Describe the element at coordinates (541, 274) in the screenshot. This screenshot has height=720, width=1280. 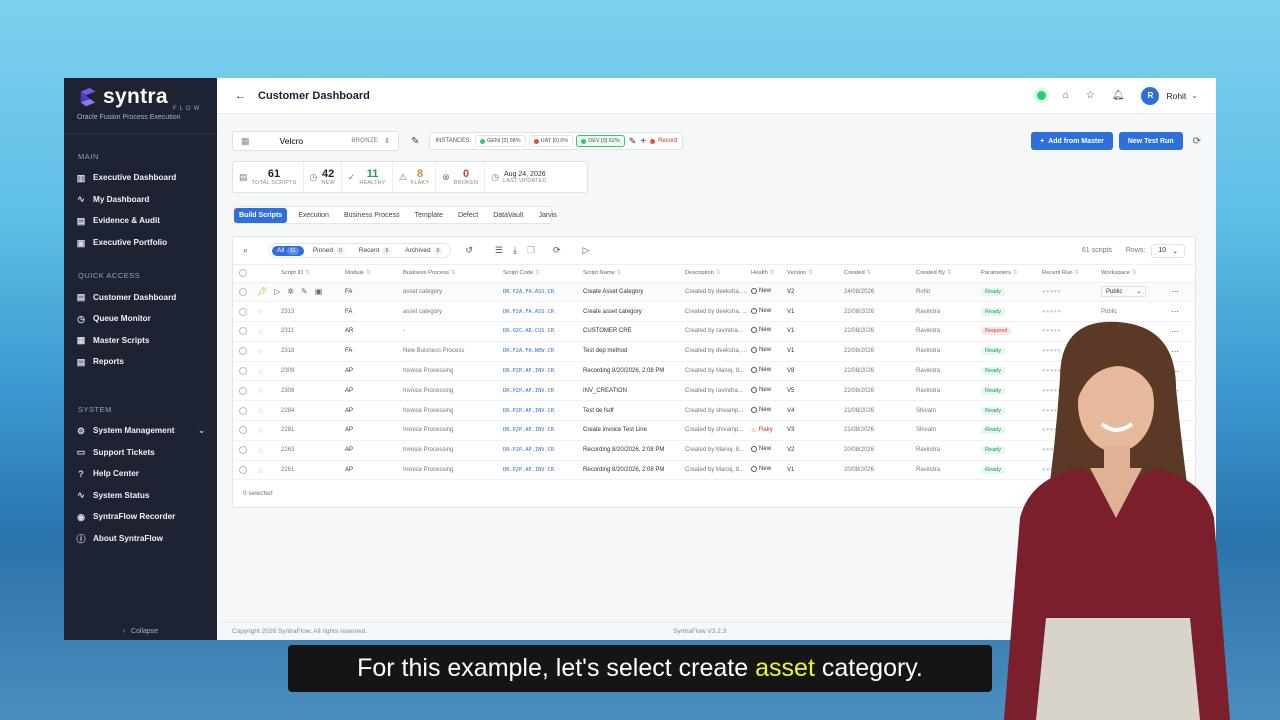
I see `column-header-script-code: Script Code ⇅` at that location.